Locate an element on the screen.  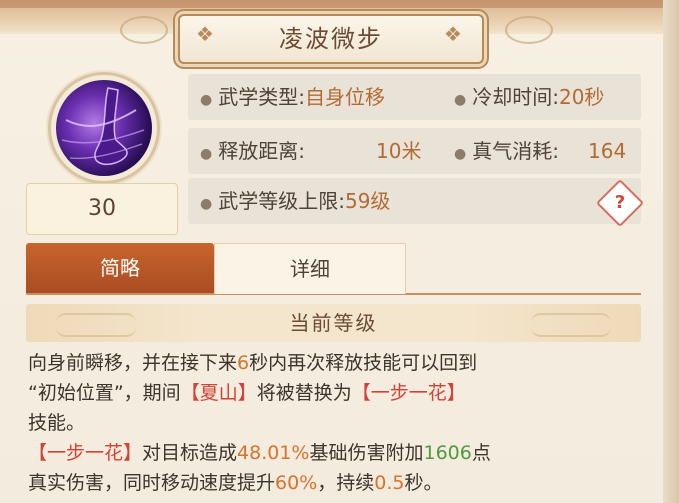
stat-type: ● 武学类型:自身位移 is located at coordinates (292, 97).